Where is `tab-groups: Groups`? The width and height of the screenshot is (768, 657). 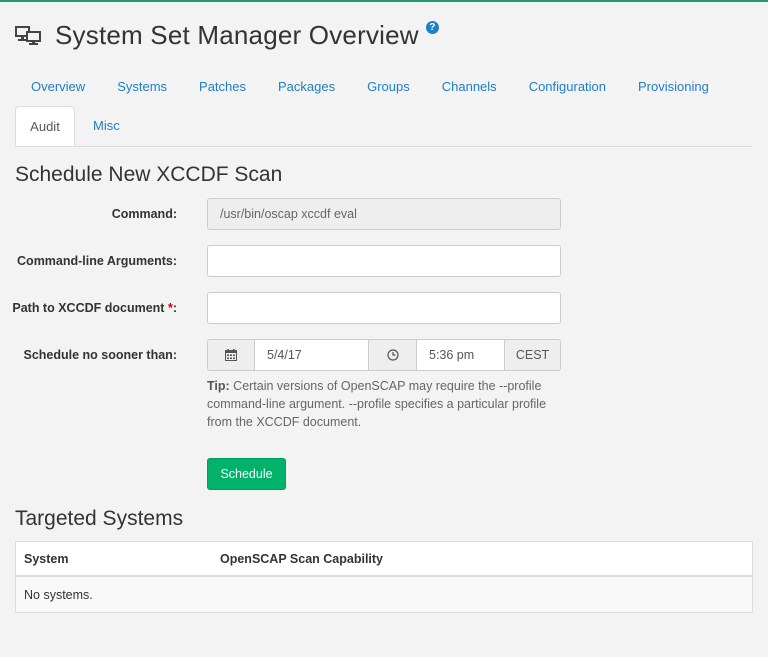 tab-groups: Groups is located at coordinates (388, 87).